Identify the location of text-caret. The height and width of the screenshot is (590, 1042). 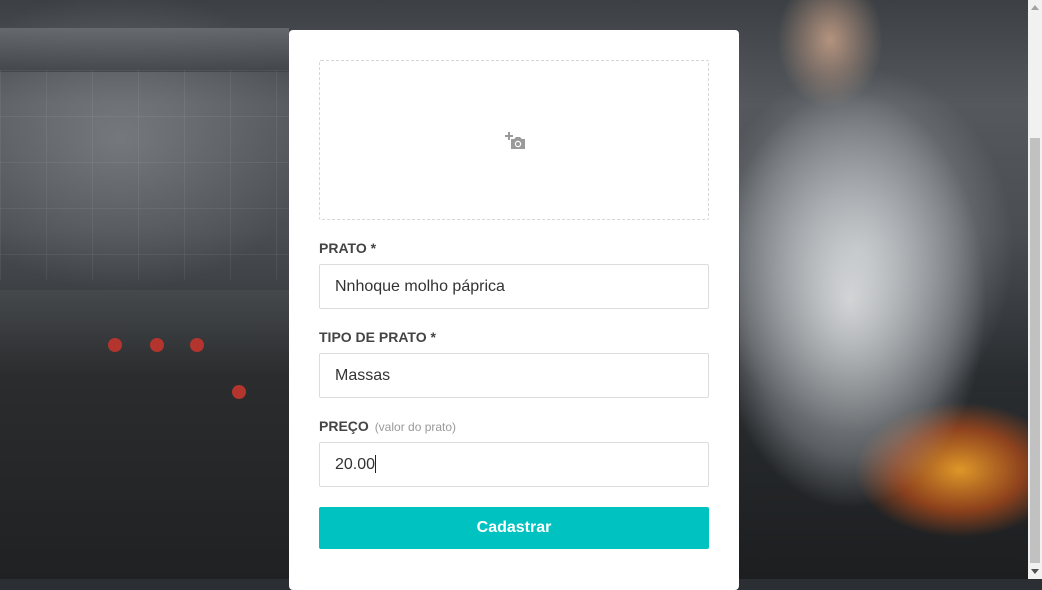
(375, 464).